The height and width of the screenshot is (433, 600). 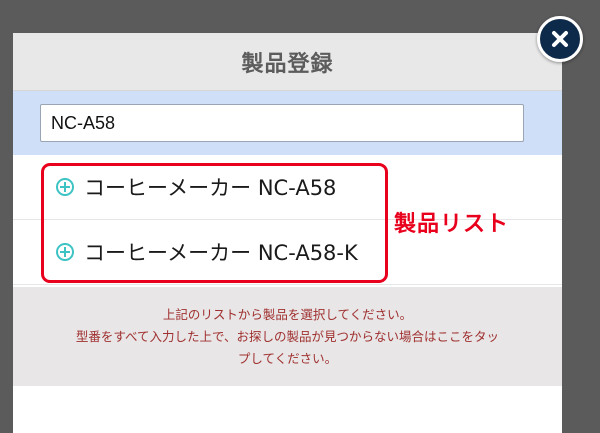 I want to click on close-icon, so click(x=560, y=39).